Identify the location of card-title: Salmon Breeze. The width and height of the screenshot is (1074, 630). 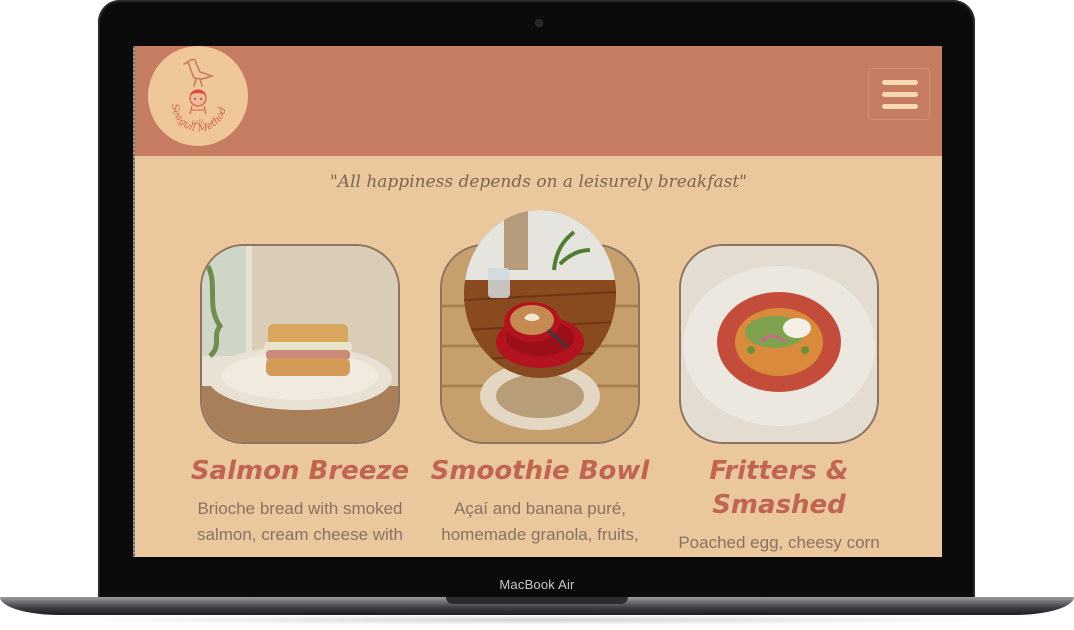
(300, 471).